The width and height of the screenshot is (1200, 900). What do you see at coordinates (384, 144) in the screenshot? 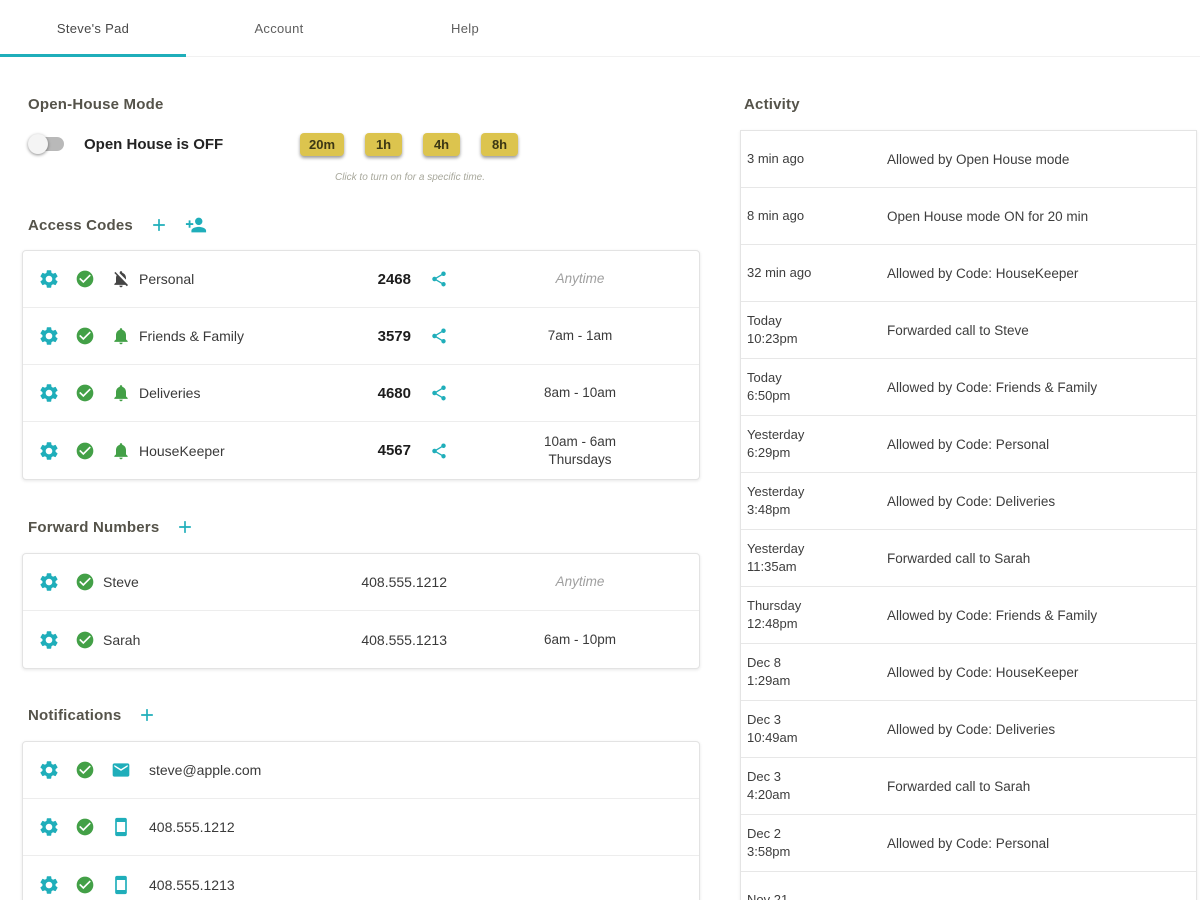
I see `duration-1h-button: 1h` at bounding box center [384, 144].